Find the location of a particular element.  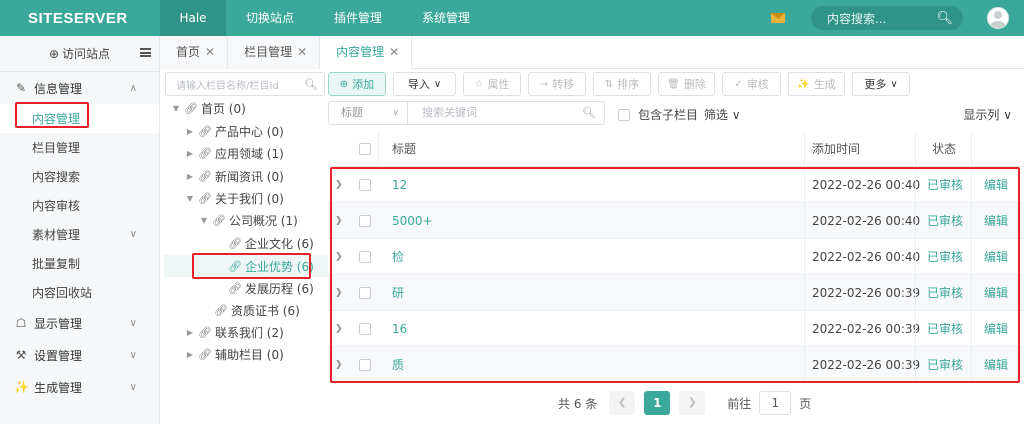

table-header: 标题 添加时间 状态 is located at coordinates (676, 149).